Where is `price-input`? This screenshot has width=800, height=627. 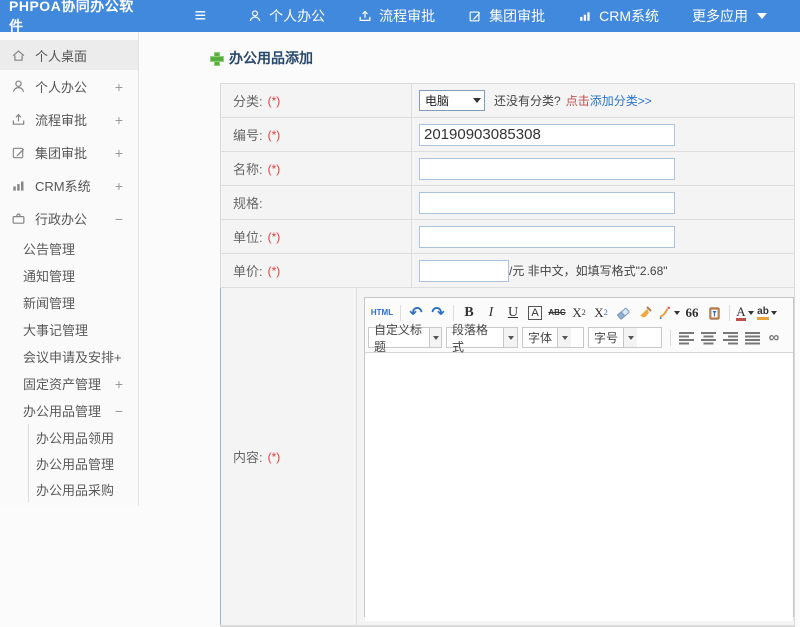
price-input is located at coordinates (464, 270).